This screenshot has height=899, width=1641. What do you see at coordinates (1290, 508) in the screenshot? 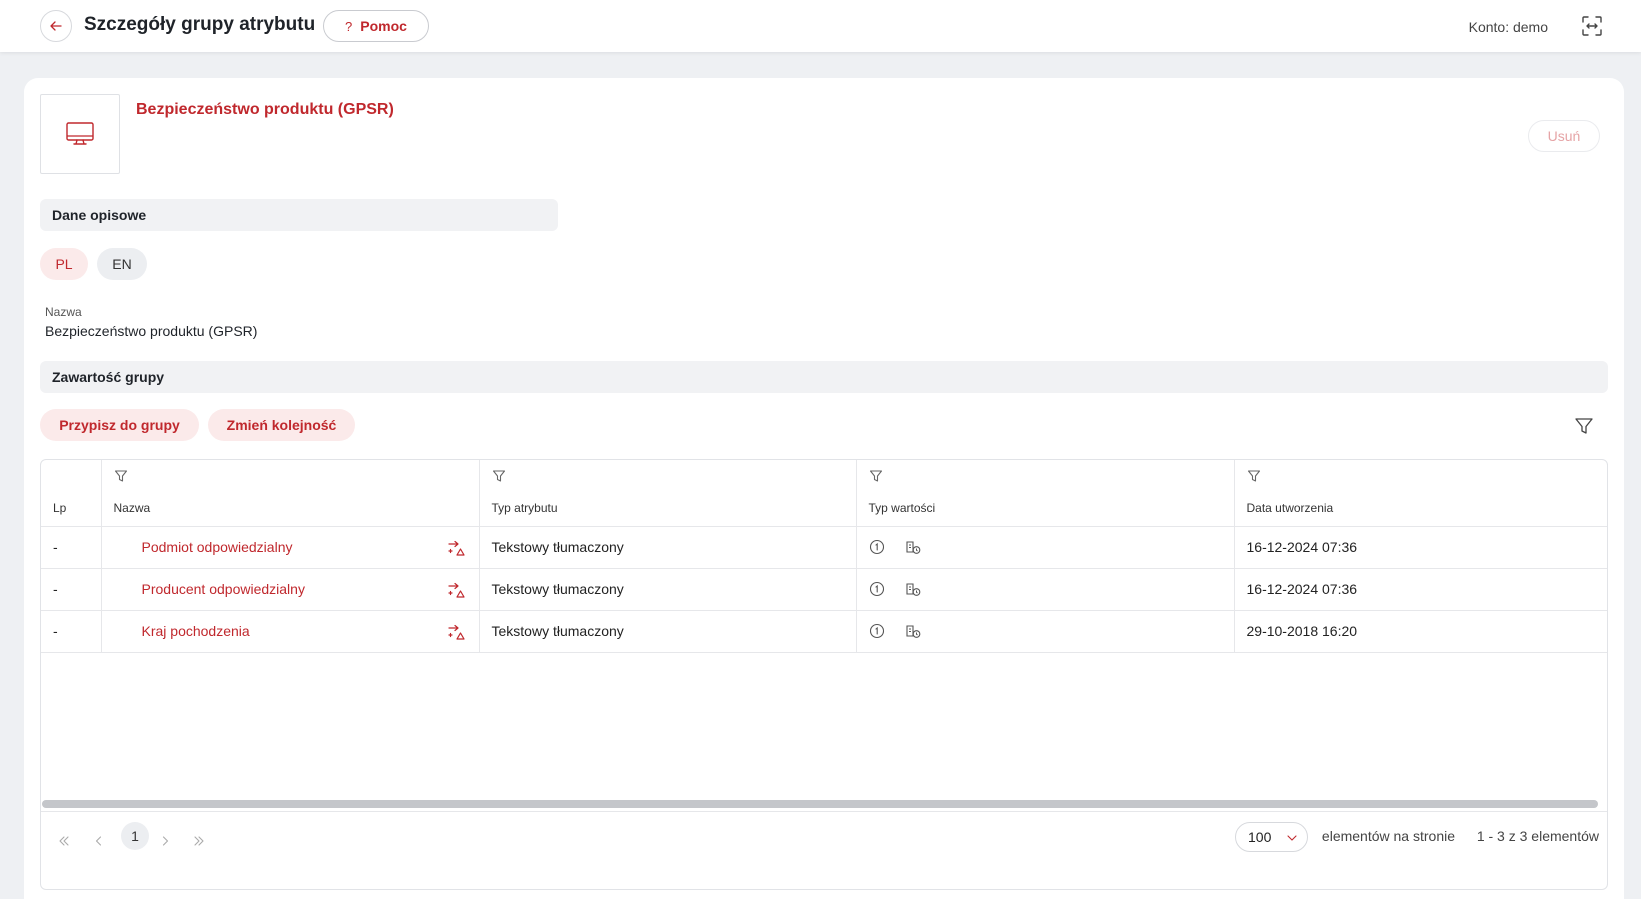
I see `column-label: Data utworzenia` at bounding box center [1290, 508].